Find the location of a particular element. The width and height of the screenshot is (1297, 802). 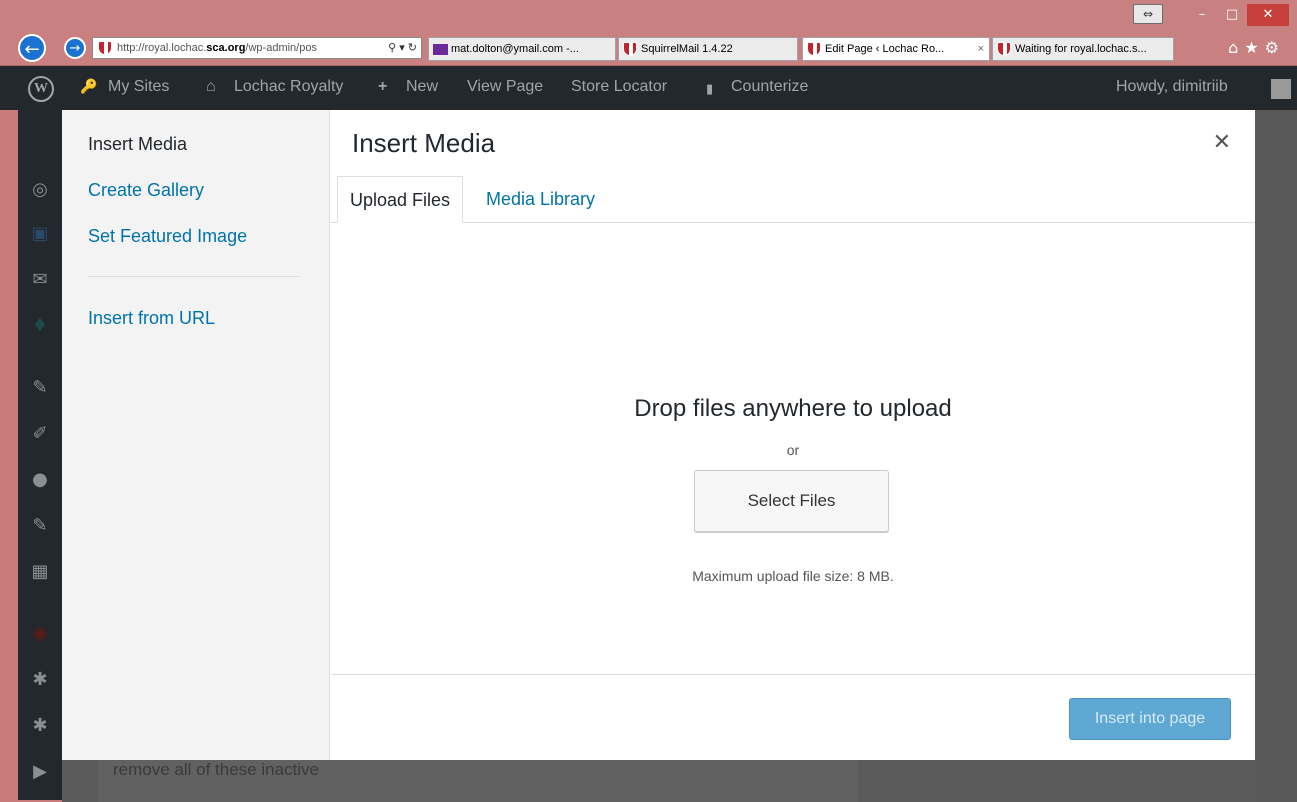

back-arrow-icon: ← is located at coordinates (32, 48).